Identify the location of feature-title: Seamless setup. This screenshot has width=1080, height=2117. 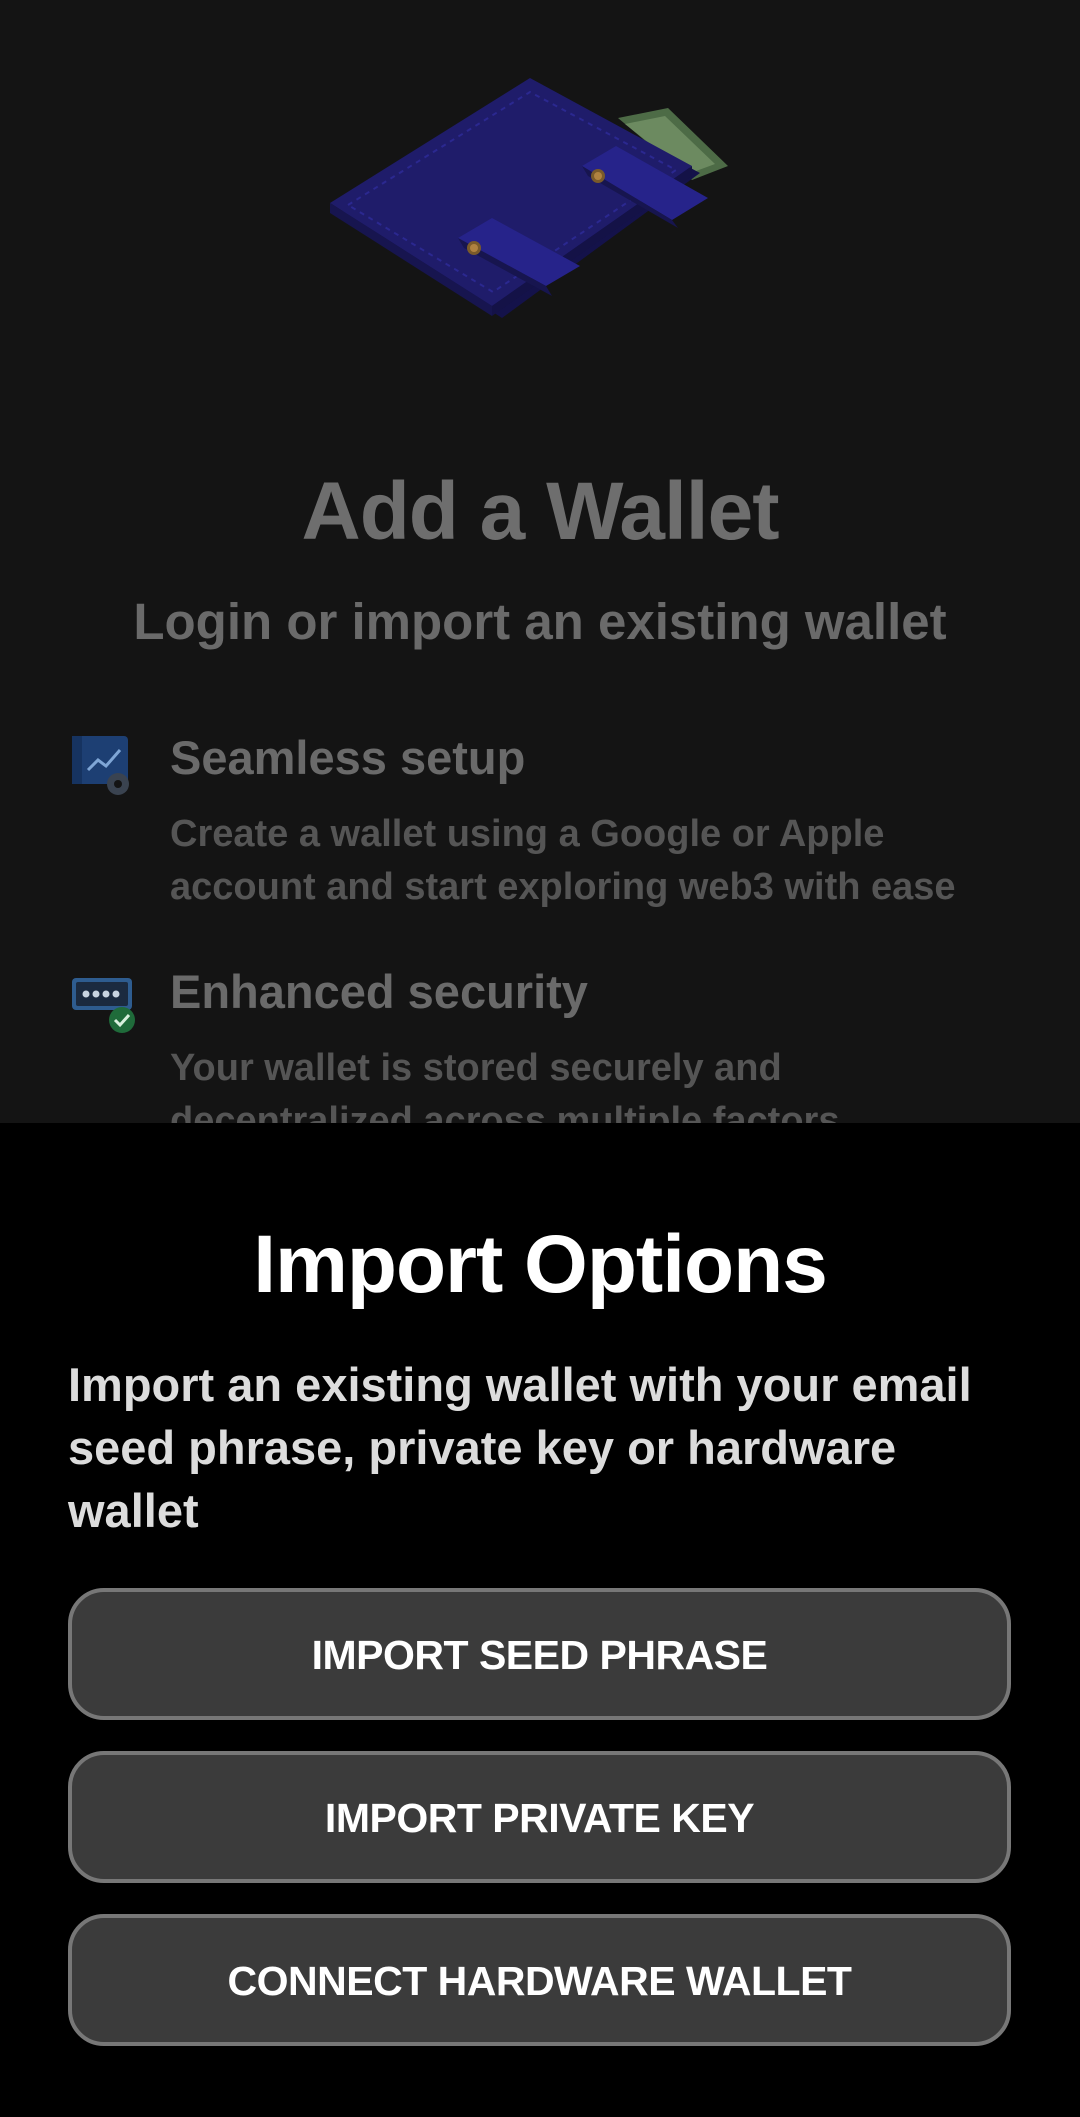
(348, 757).